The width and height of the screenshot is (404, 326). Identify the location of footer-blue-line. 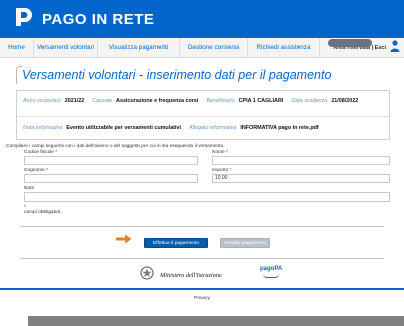
(202, 289).